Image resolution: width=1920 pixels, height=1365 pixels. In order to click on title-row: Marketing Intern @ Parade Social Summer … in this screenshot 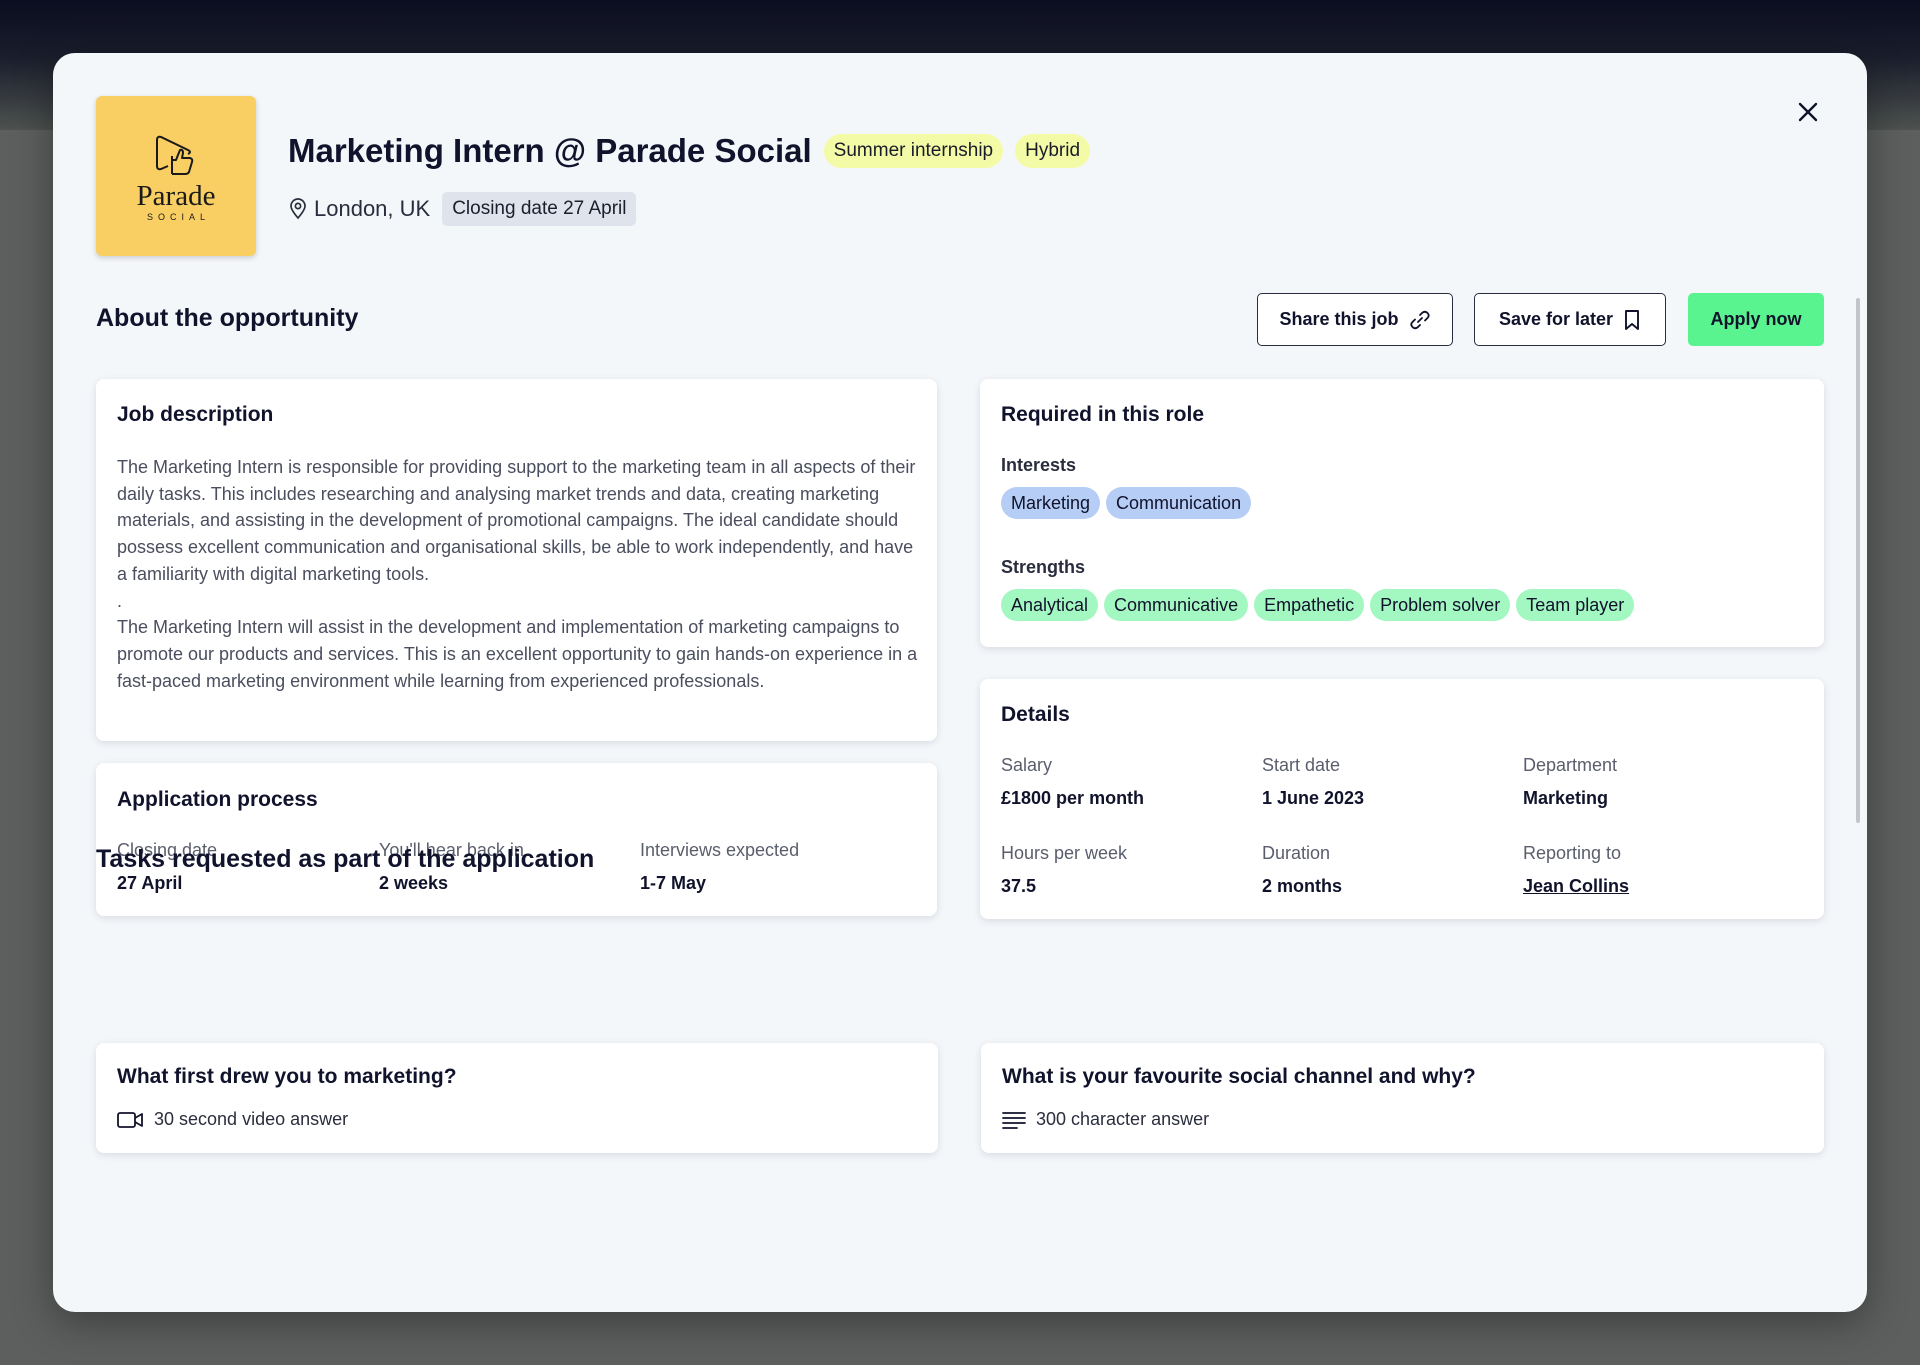, I will do `click(695, 151)`.